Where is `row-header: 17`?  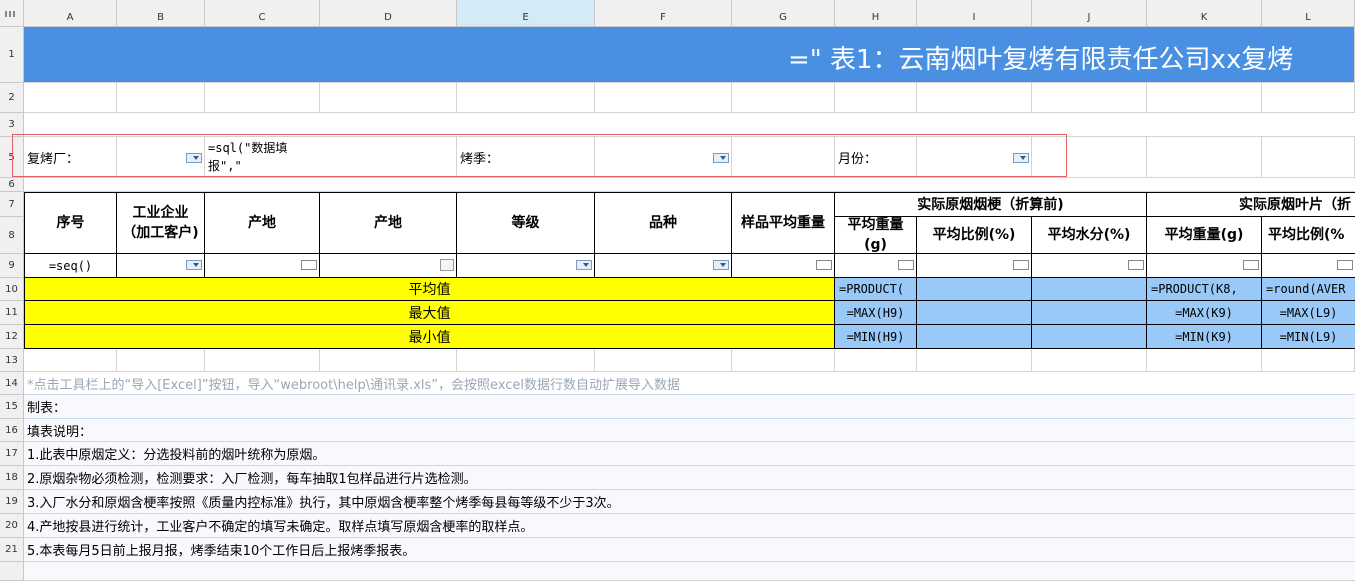 row-header: 17 is located at coordinates (12, 454).